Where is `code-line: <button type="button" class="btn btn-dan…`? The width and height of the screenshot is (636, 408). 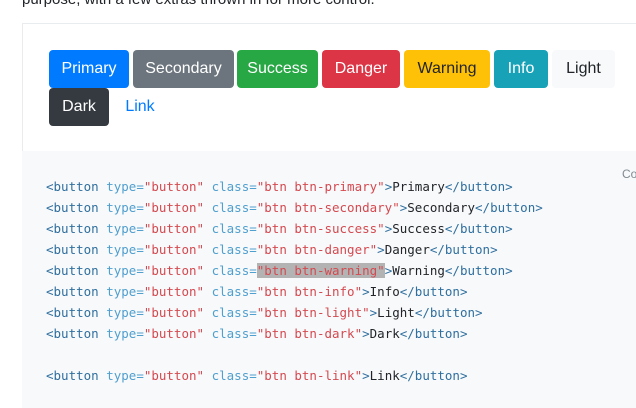 code-line: <button type="button" class="btn btn-dan… is located at coordinates (272, 249).